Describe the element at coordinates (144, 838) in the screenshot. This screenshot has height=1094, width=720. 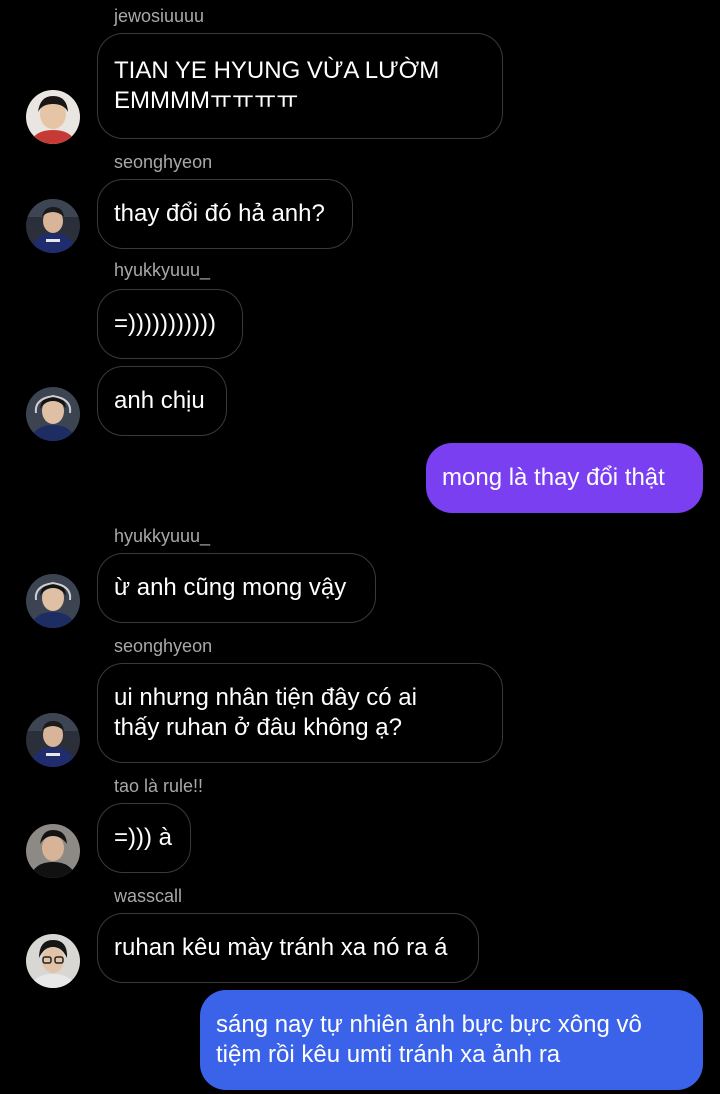
I see `message-bubble: =))) à` at that location.